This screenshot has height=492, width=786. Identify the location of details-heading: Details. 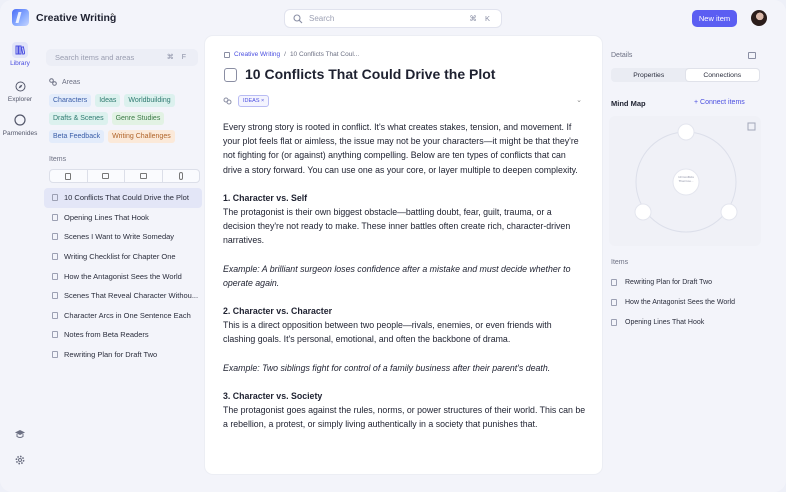
(622, 55).